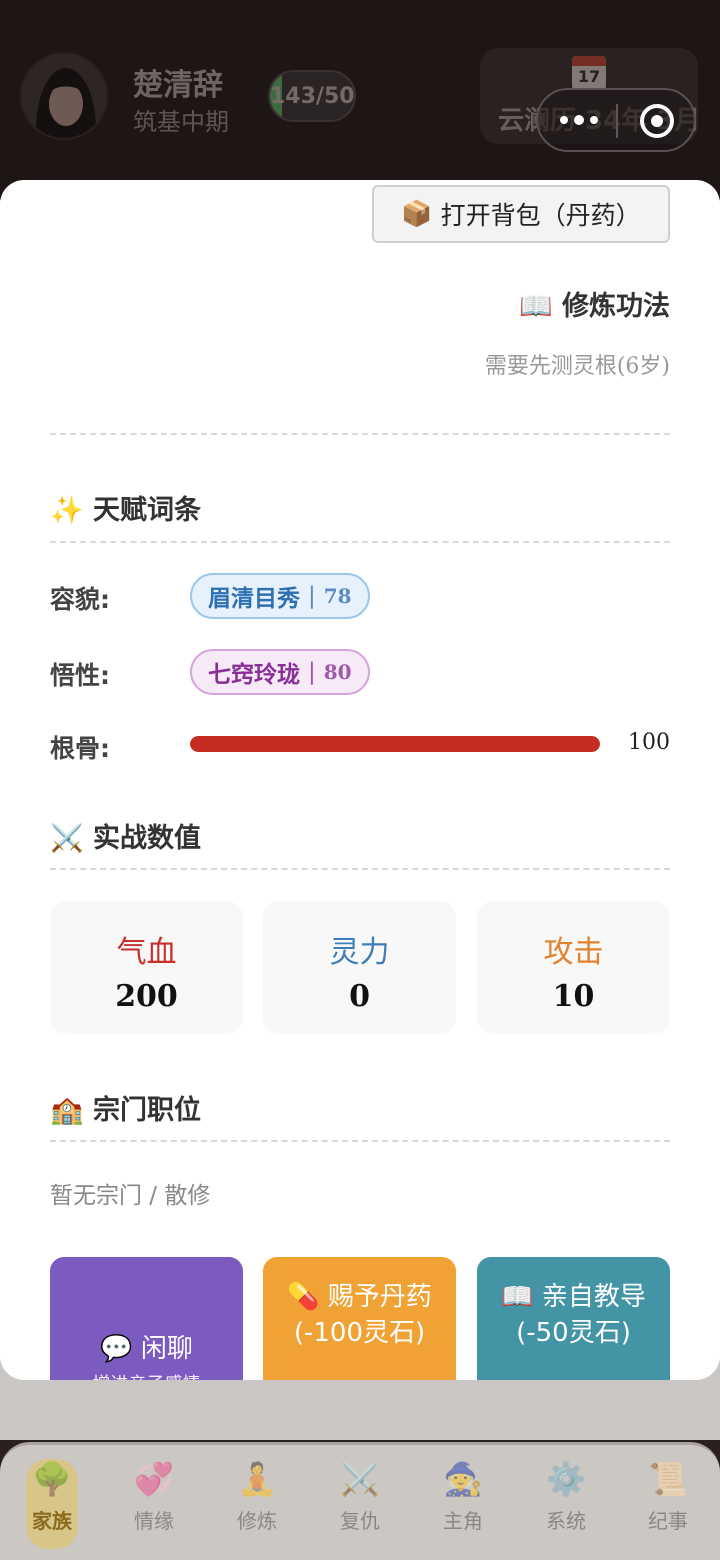 The image size is (720, 1560). I want to click on comprehension-tag: 七窍玲珑 | 80, so click(280, 672).